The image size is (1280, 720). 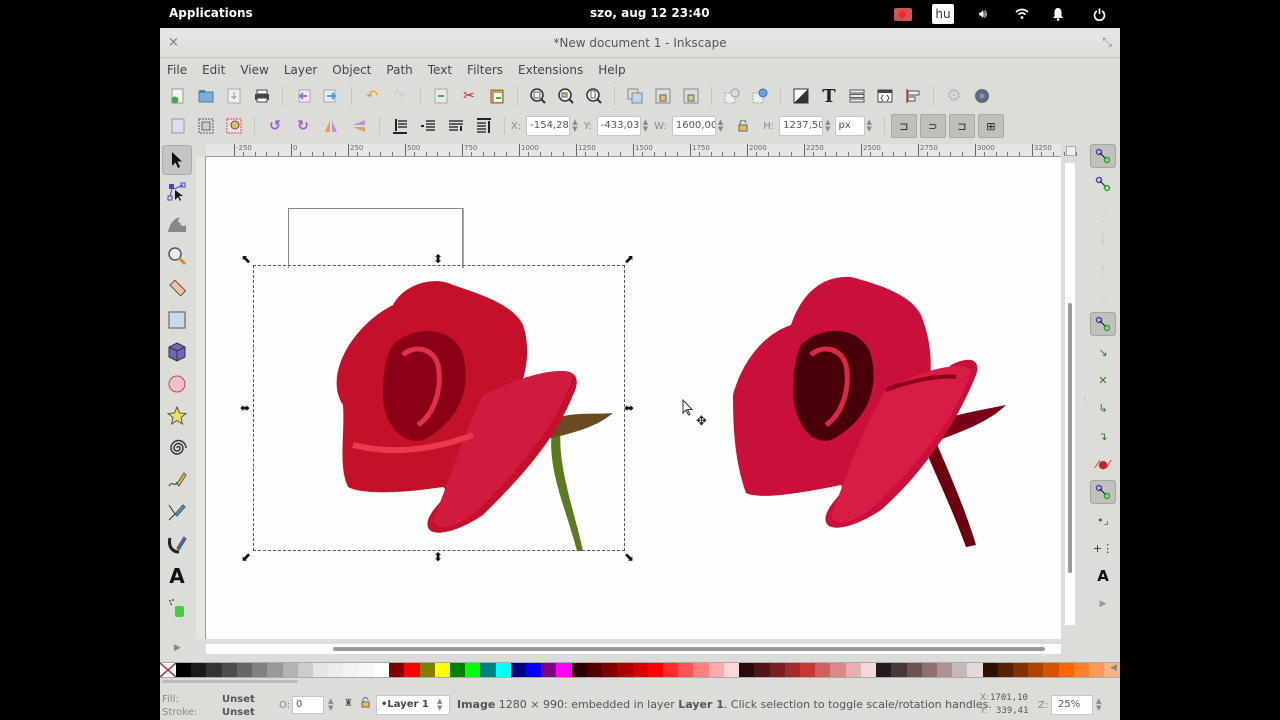 I want to click on snap-others-toggle, so click(x=1103, y=492).